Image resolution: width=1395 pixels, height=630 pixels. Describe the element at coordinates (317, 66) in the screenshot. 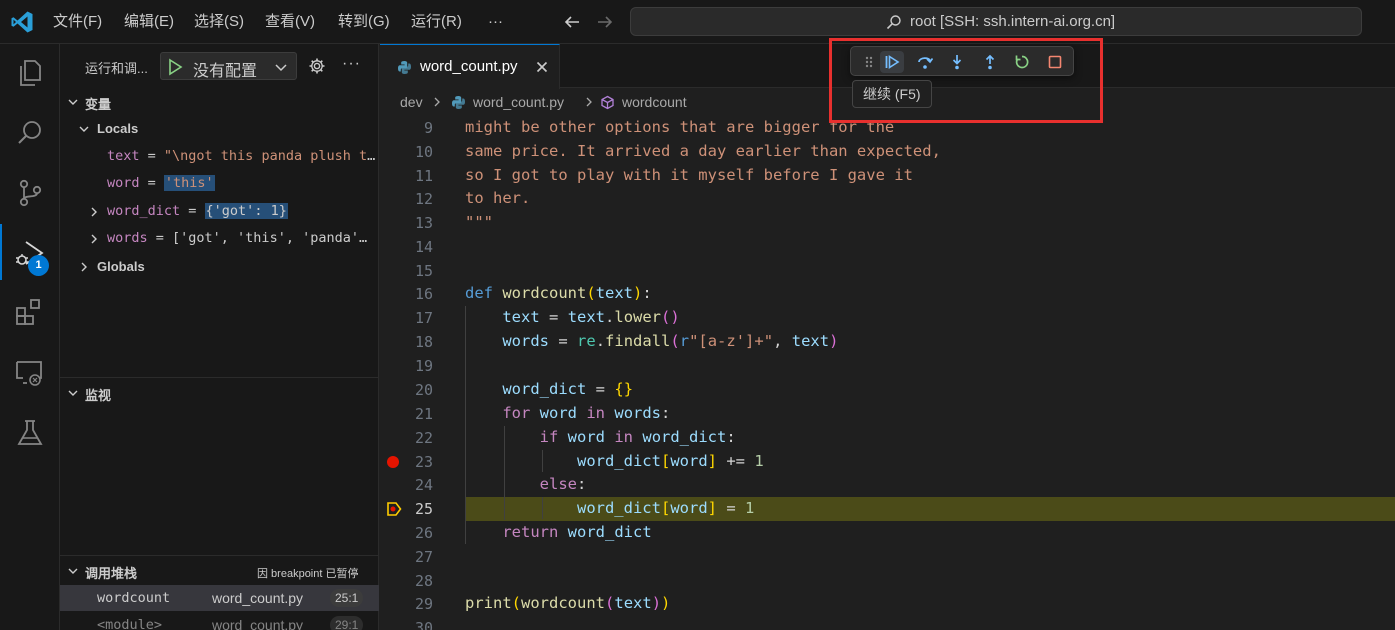

I see `gear-icon` at that location.